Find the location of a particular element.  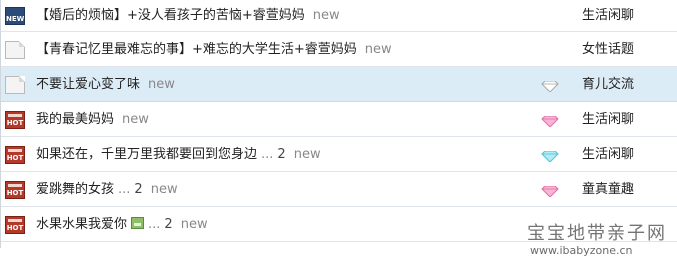

watermark-url: www.ibabyzone.cn is located at coordinates (581, 250).